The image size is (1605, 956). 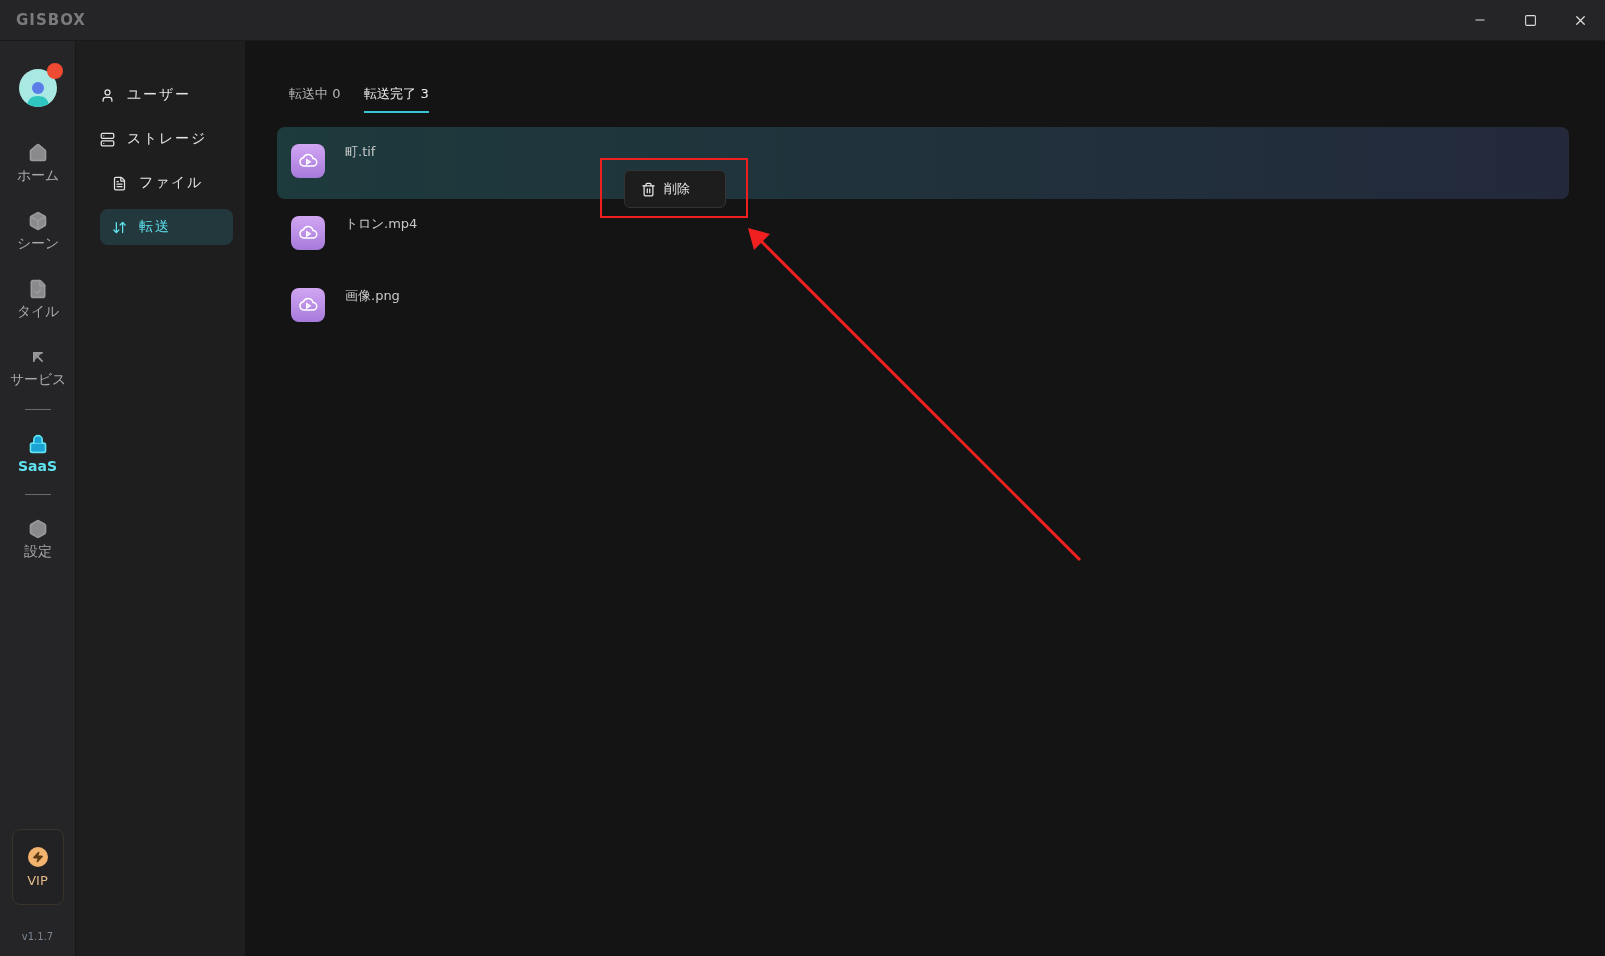 I want to click on trash-icon, so click(x=648, y=189).